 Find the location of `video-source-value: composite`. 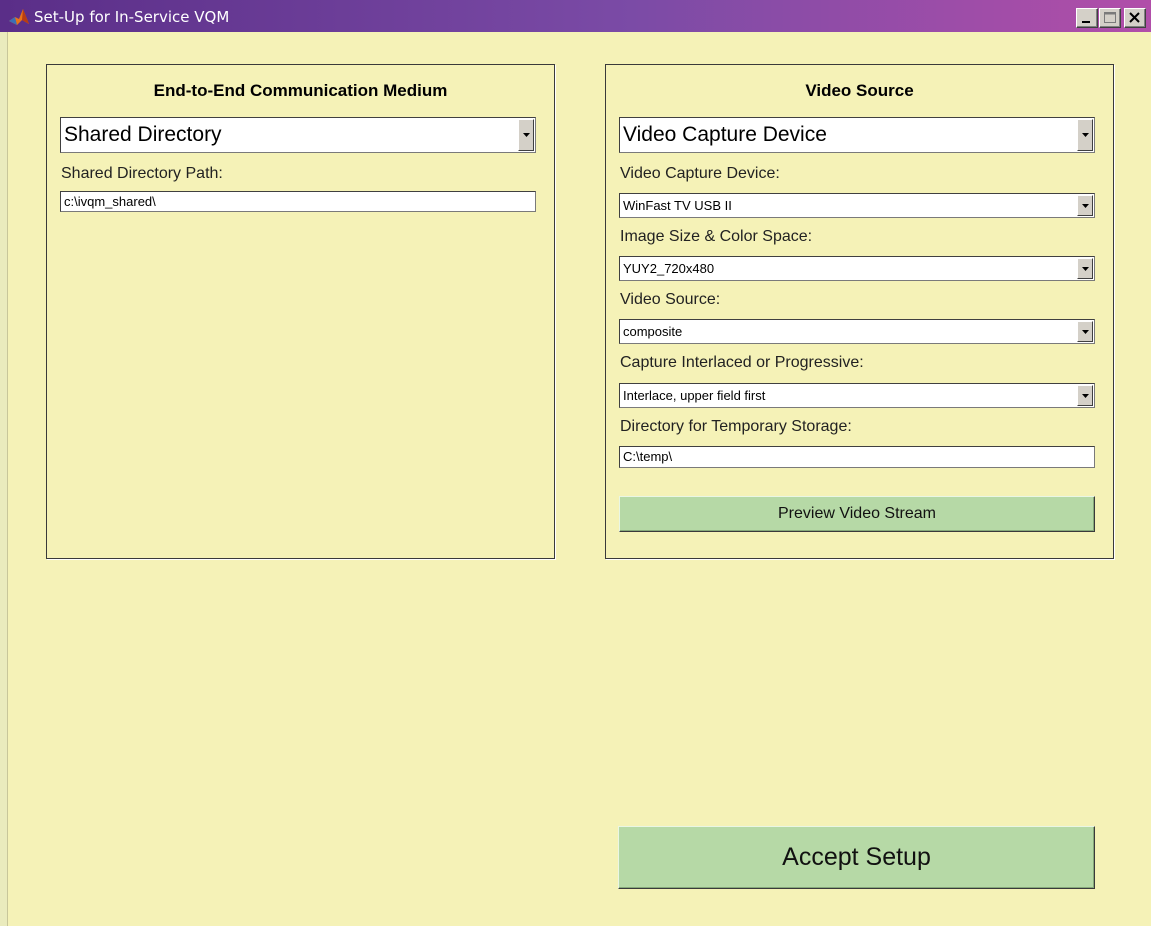

video-source-value: composite is located at coordinates (653, 331).